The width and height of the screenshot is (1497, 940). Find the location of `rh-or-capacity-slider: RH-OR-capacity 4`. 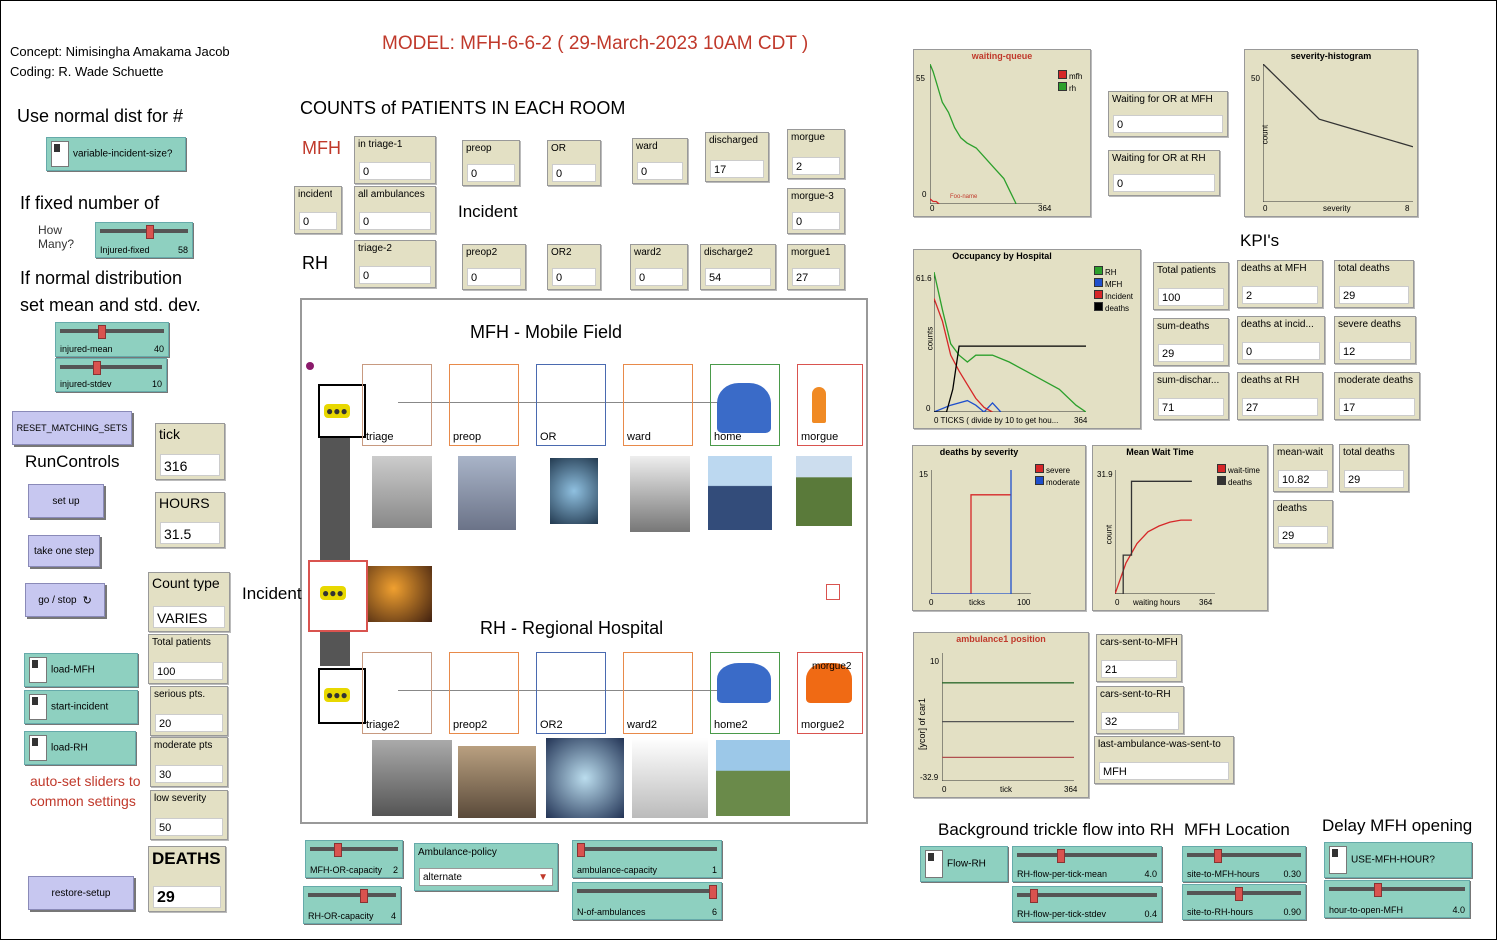

rh-or-capacity-slider: RH-OR-capacity 4 is located at coordinates (352, 905).